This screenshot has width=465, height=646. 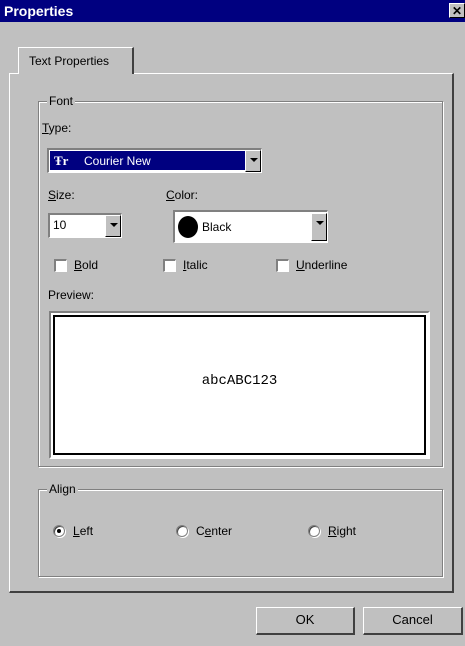 What do you see at coordinates (69, 61) in the screenshot?
I see `tab-label: Text Properties` at bounding box center [69, 61].